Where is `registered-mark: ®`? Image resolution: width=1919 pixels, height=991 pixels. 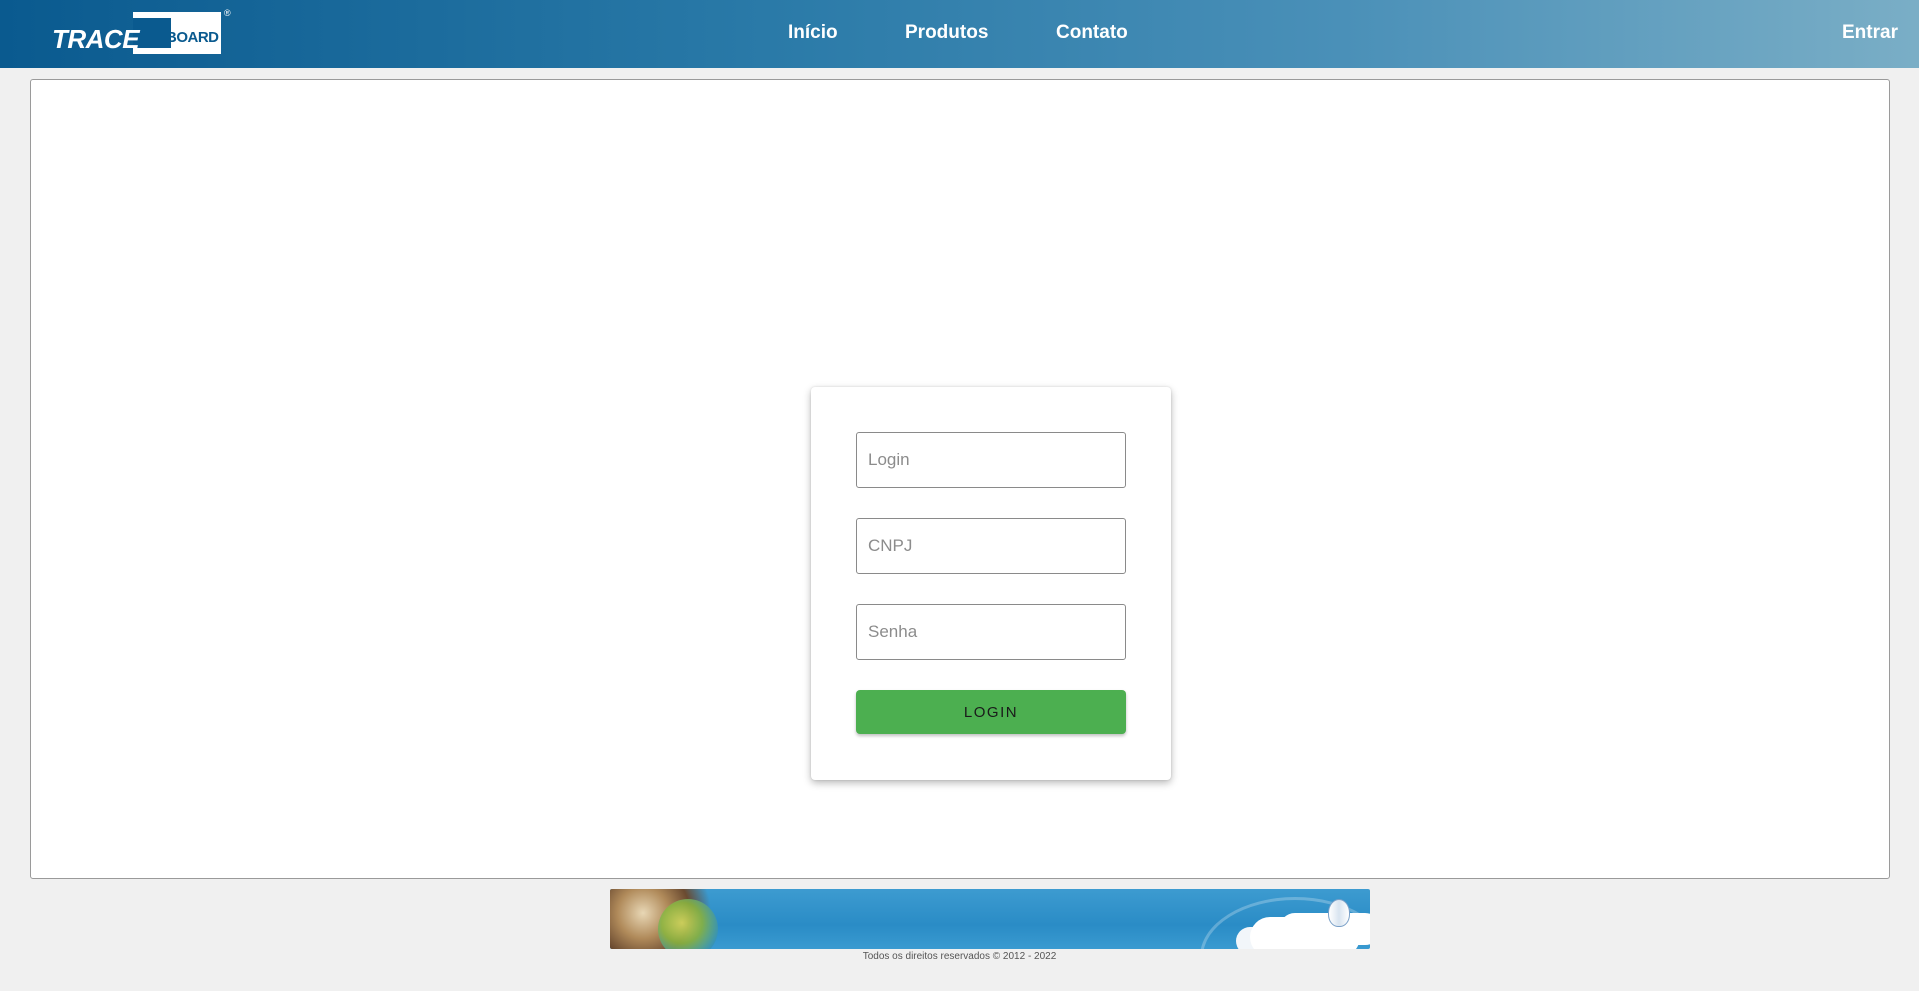
registered-mark: ® is located at coordinates (227, 13).